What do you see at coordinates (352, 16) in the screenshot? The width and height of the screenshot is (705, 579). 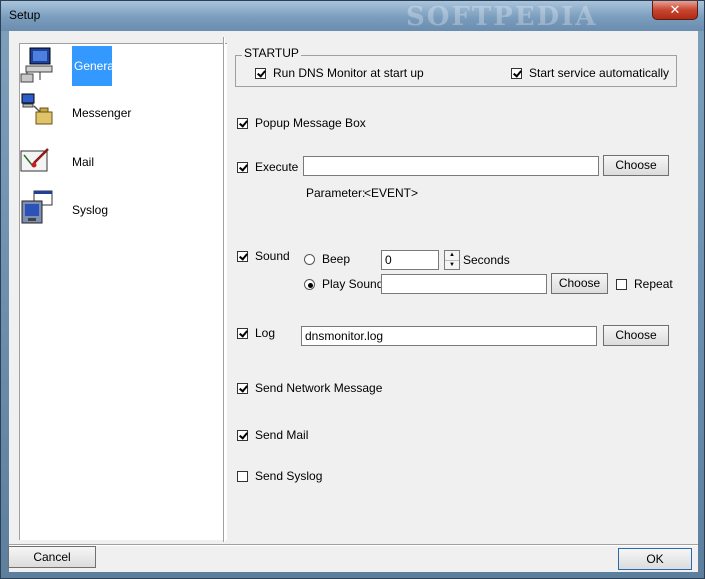 I see `title-bar: Setup SOFTPEDIA ✕` at bounding box center [352, 16].